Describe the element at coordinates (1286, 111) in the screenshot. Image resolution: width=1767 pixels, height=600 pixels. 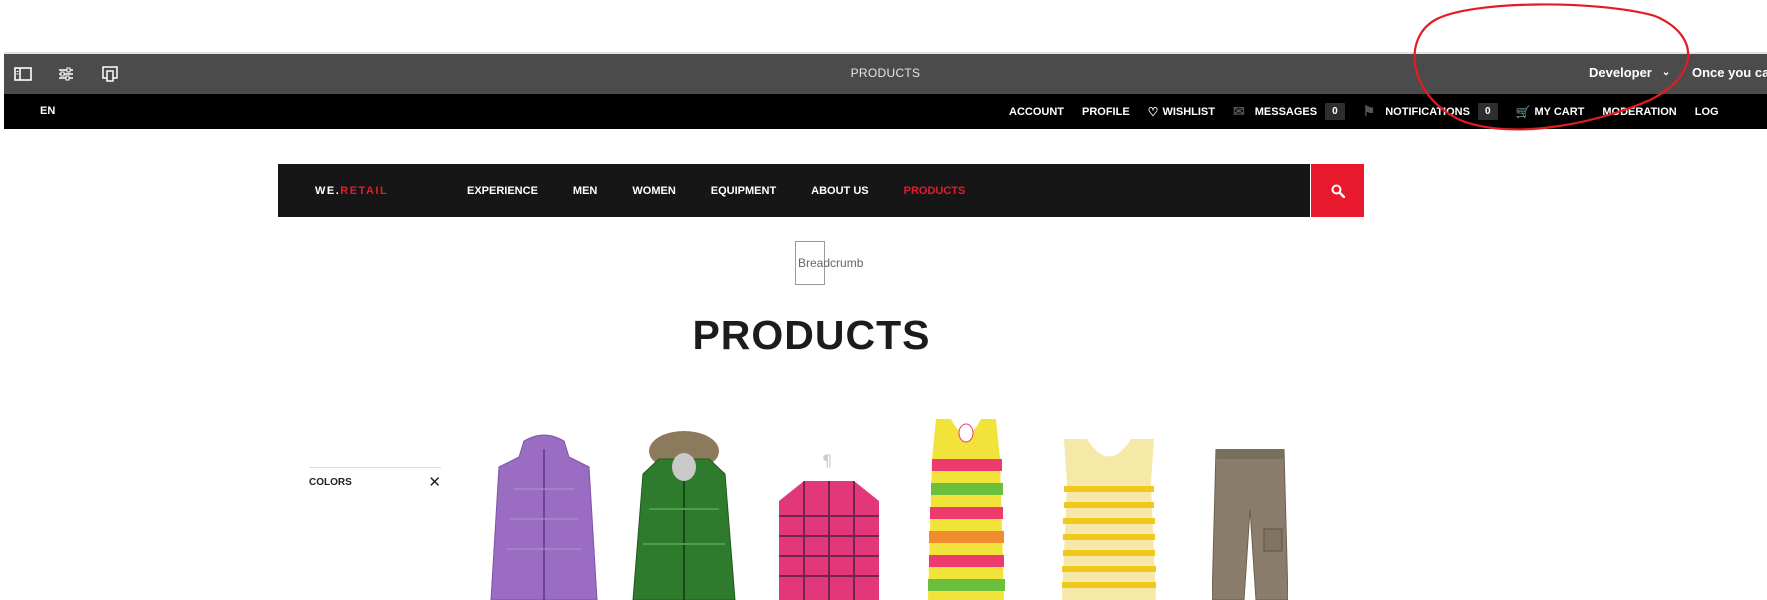
I see `messages-label: MESSAGES` at that location.